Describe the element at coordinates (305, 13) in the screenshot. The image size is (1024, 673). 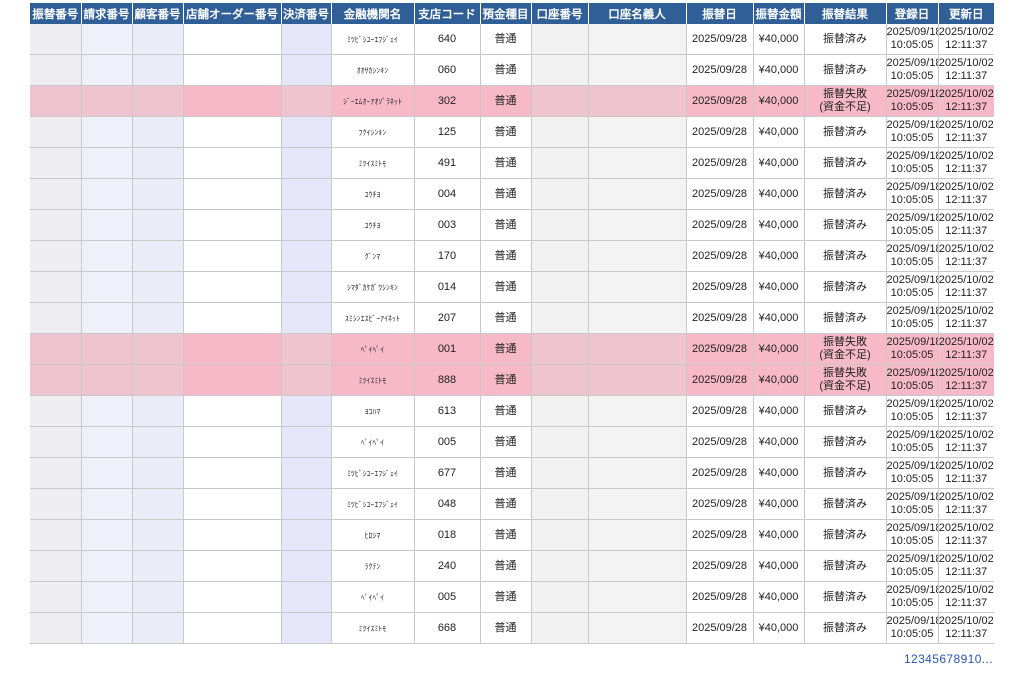
I see `column-header: 決済番号` at that location.